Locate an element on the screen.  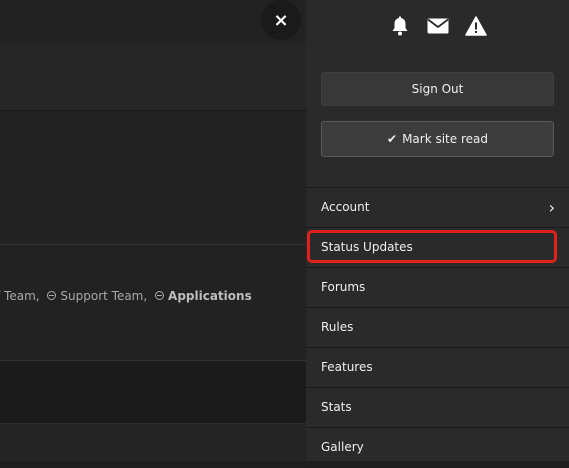
menu-item-features: Features is located at coordinates (437, 368).